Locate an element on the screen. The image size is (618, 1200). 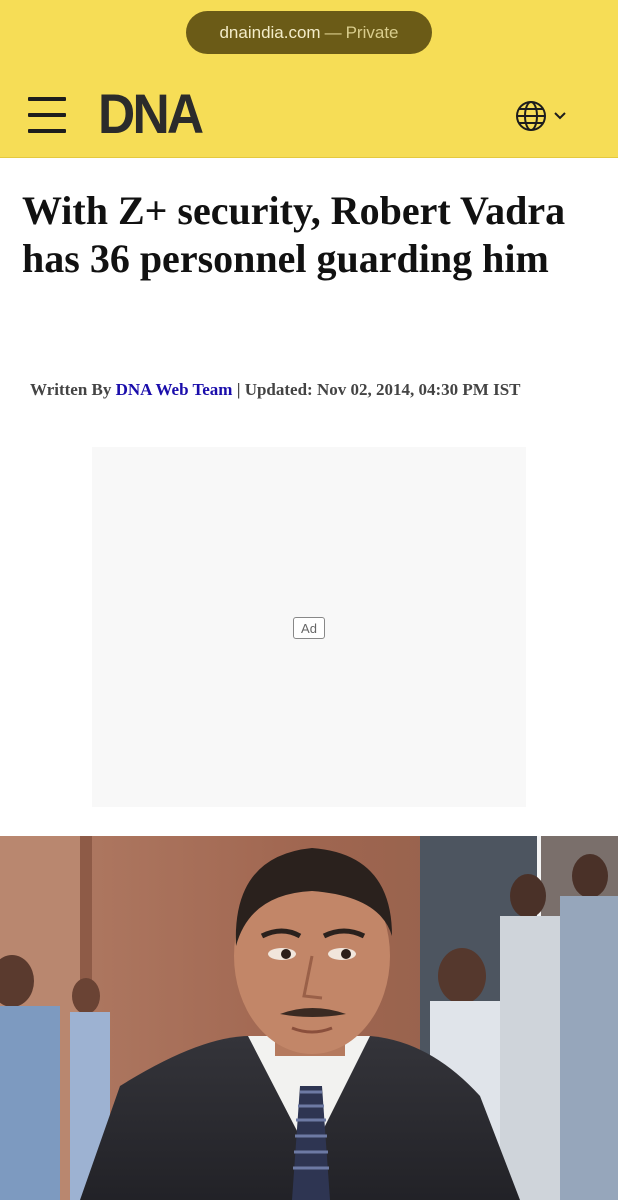
language-selector is located at coordinates (545, 116).